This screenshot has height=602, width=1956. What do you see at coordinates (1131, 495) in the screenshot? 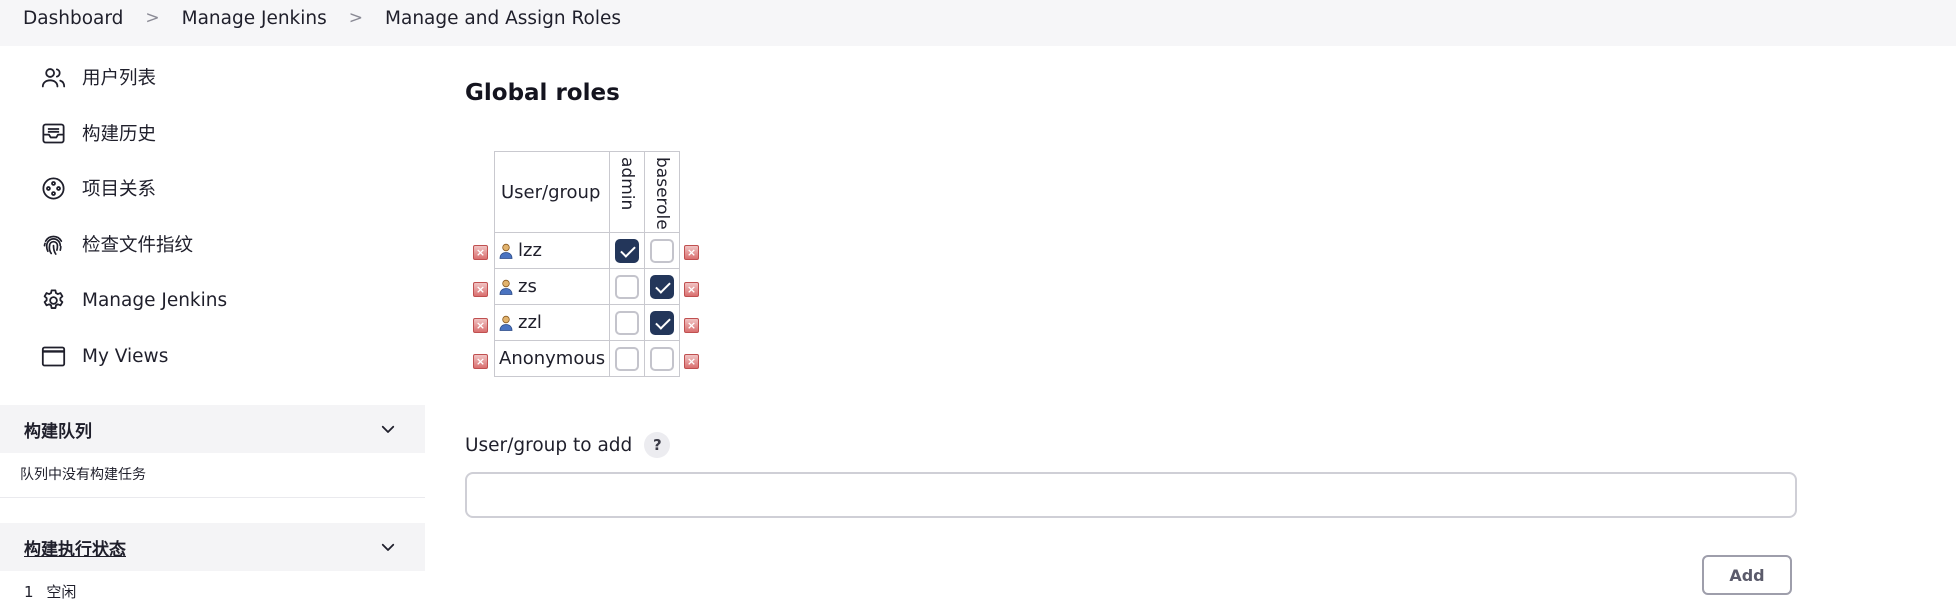
I see `user-group-input` at bounding box center [1131, 495].